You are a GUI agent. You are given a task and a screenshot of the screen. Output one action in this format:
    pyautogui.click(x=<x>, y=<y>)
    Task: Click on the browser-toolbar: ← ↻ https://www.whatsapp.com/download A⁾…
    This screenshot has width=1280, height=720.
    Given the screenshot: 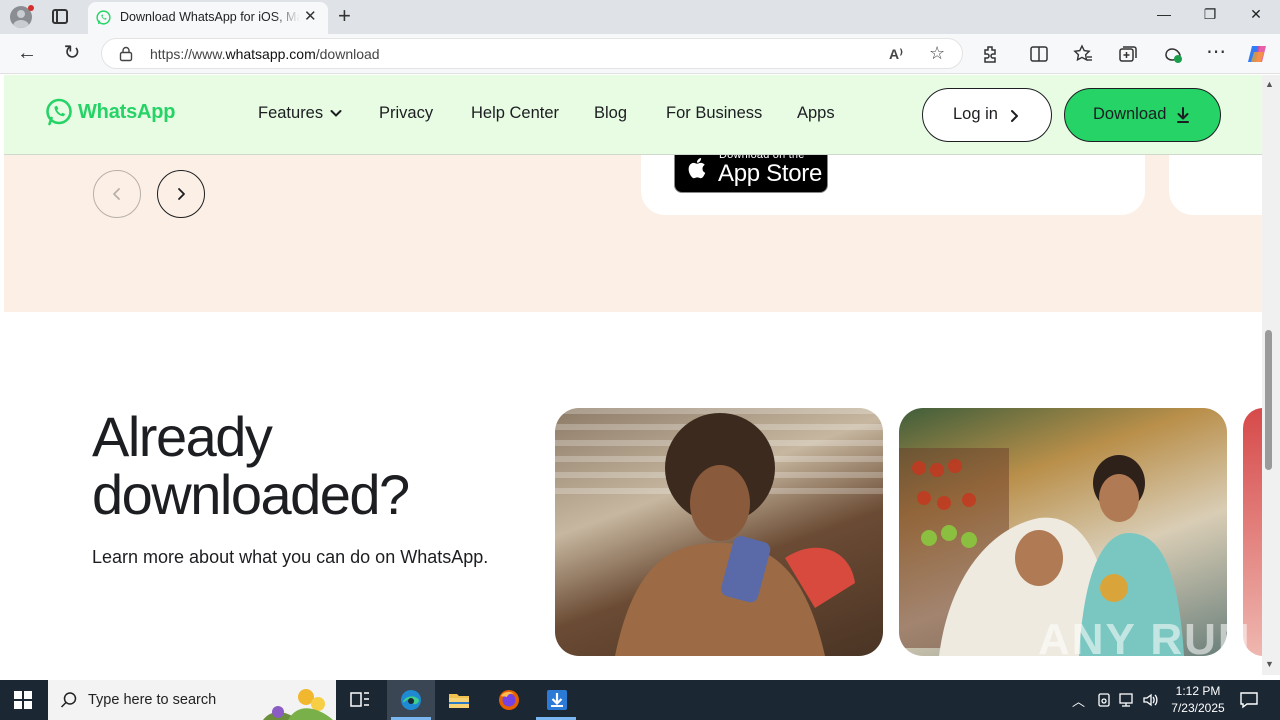 What is the action you would take?
    pyautogui.click(x=640, y=54)
    